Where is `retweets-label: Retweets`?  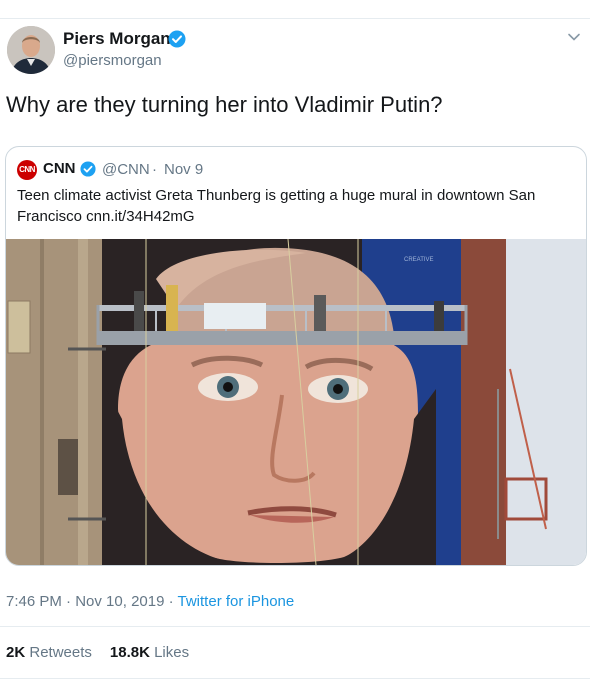
retweets-label: Retweets is located at coordinates (60, 652).